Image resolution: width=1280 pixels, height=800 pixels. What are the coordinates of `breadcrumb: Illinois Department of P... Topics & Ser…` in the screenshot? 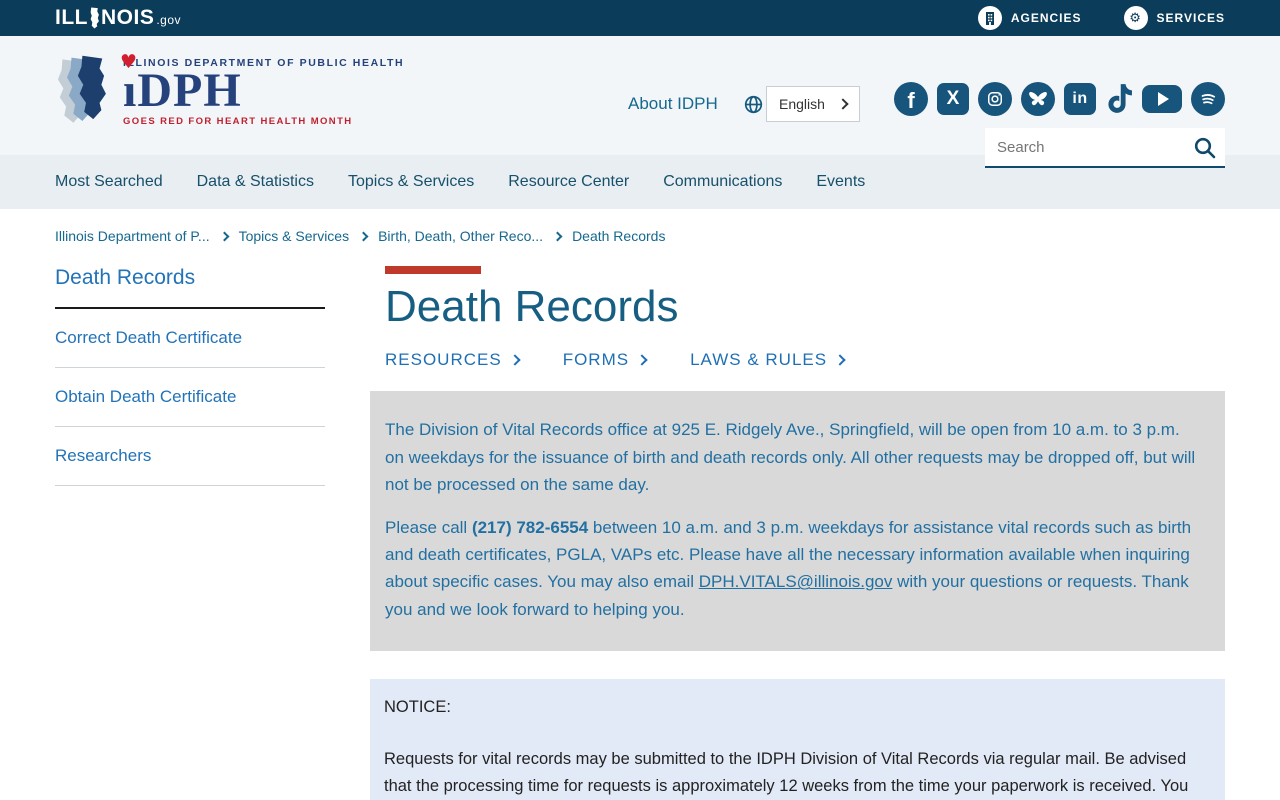 It's located at (640, 226).